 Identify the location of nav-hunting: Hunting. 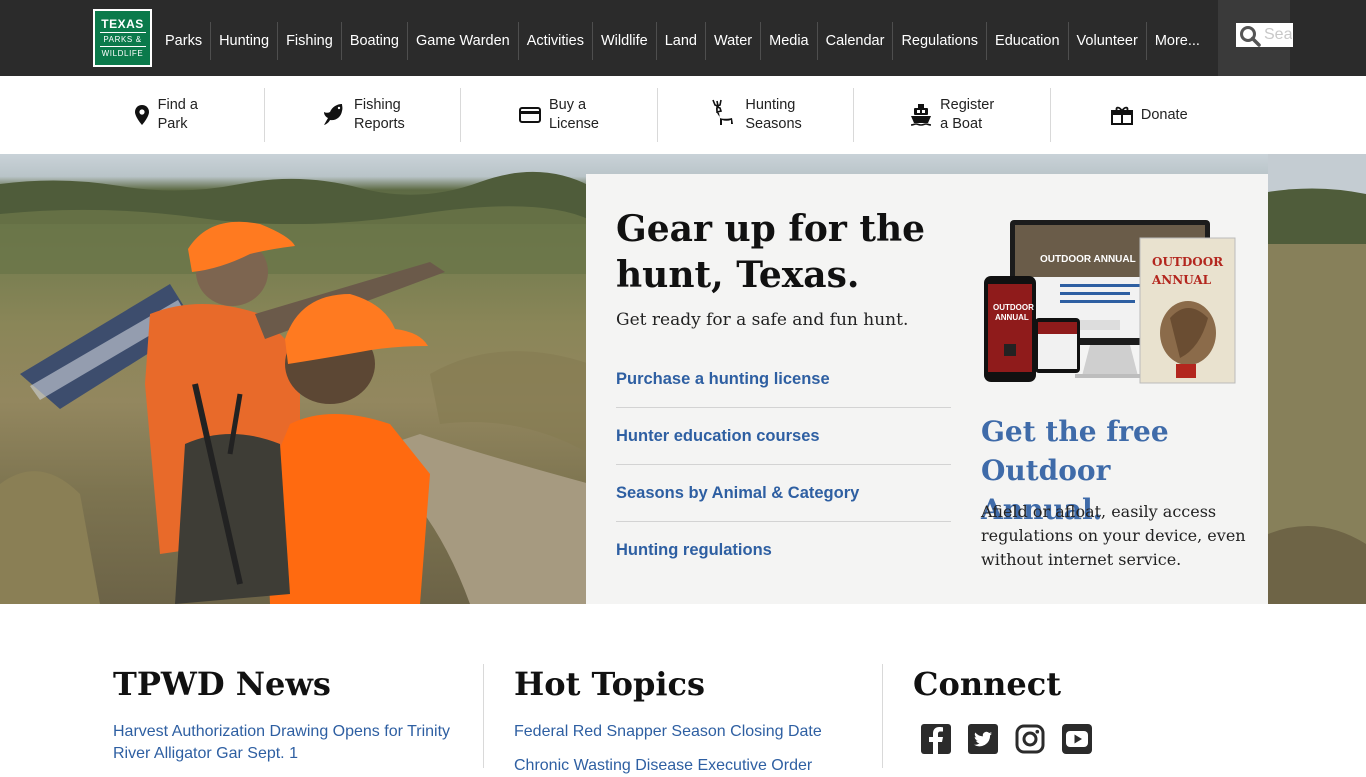
(243, 41).